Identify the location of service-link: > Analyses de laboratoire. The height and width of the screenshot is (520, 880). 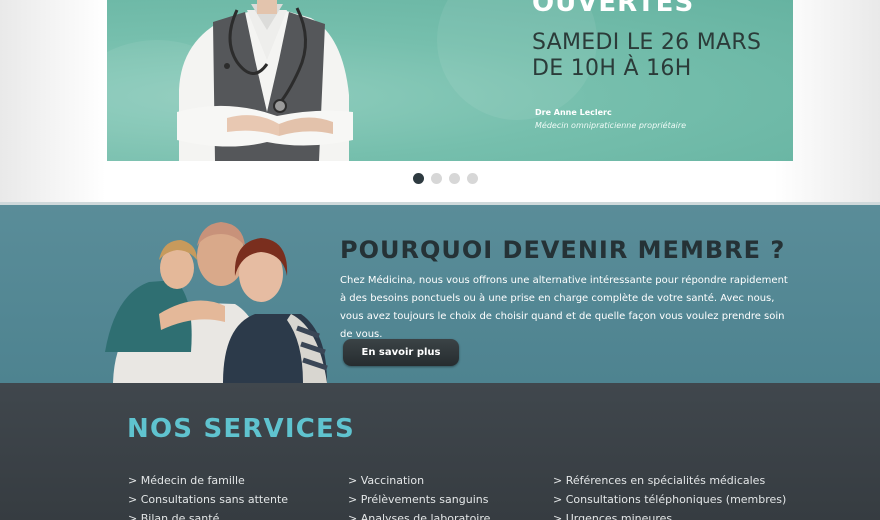
(419, 514).